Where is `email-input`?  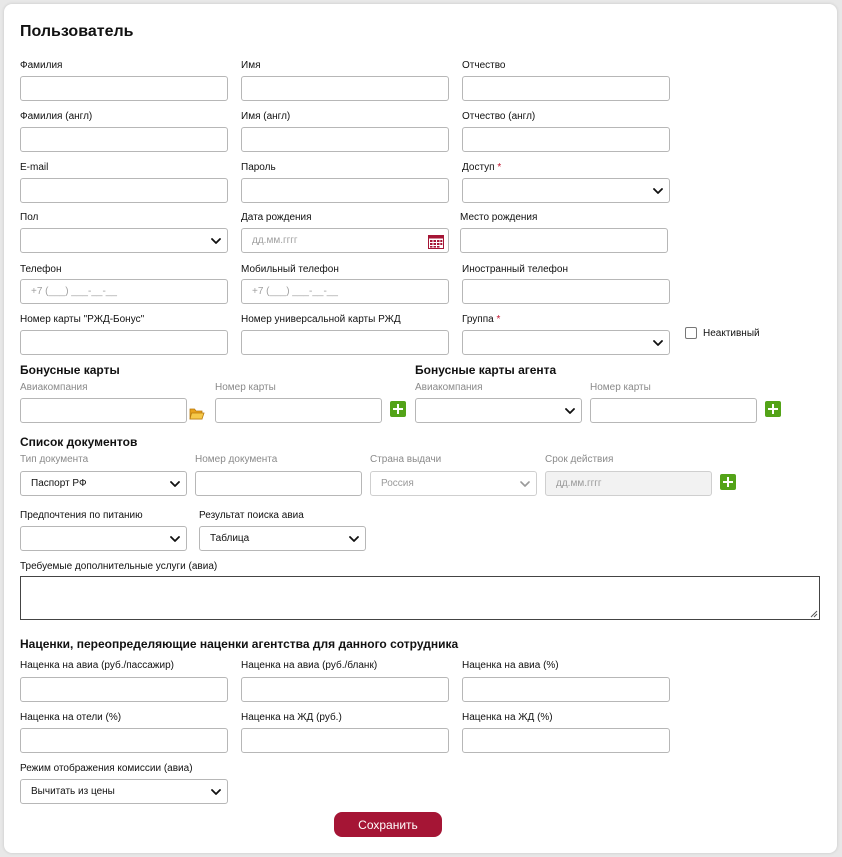
email-input is located at coordinates (124, 190).